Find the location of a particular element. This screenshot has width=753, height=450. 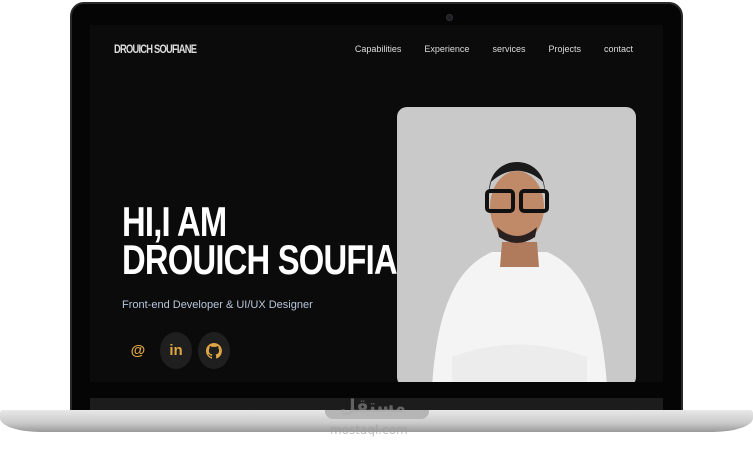

site-logo: DROUICH SOUFIANE is located at coordinates (155, 49).